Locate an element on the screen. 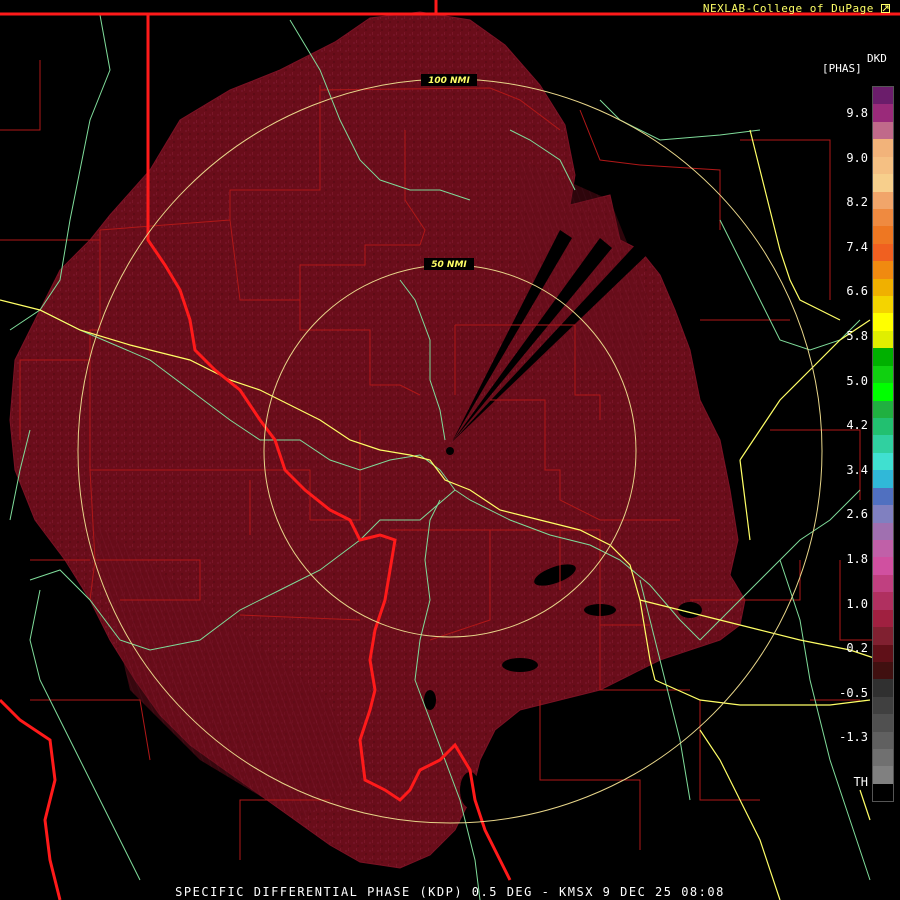 The height and width of the screenshot is (900, 900). color-scale-tick-label: 5.8 is located at coordinates (857, 336).